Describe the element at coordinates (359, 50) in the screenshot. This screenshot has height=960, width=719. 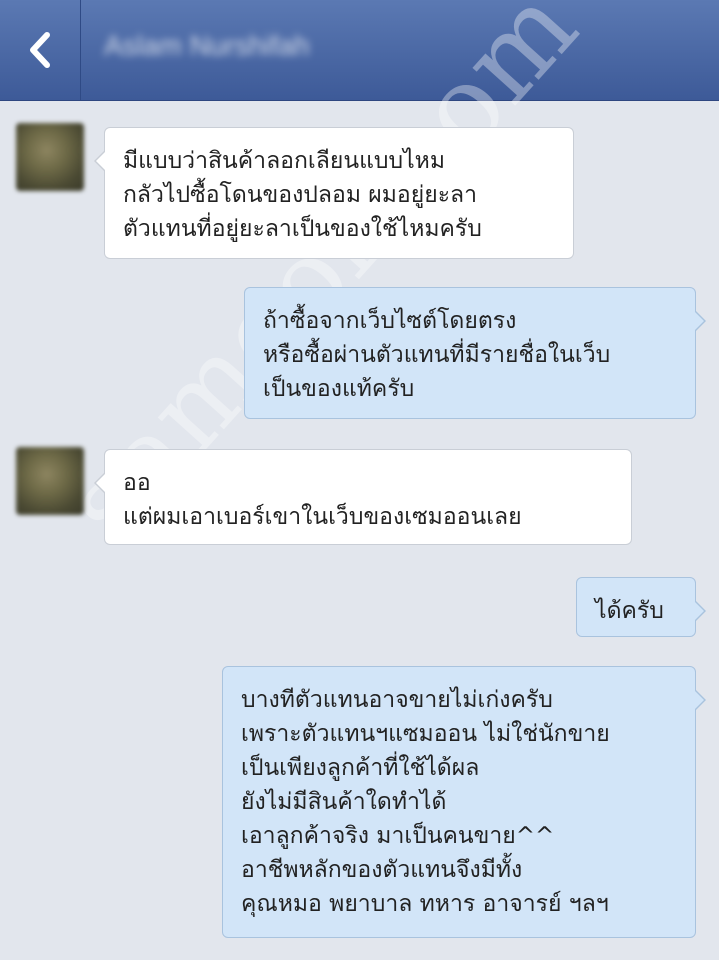
I see `chat-header: Aslam Nurshifah` at that location.